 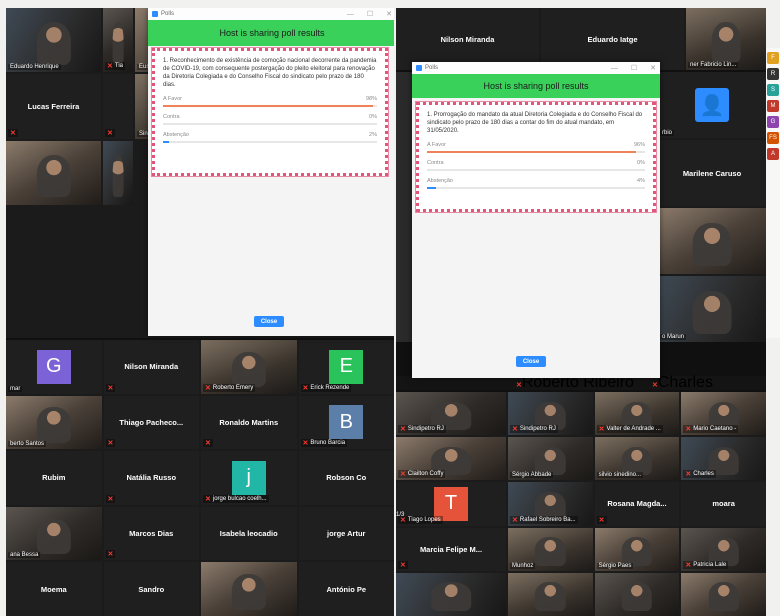 What do you see at coordinates (118, 40) in the screenshot?
I see `participant-tile: ✕ Tia` at bounding box center [118, 40].